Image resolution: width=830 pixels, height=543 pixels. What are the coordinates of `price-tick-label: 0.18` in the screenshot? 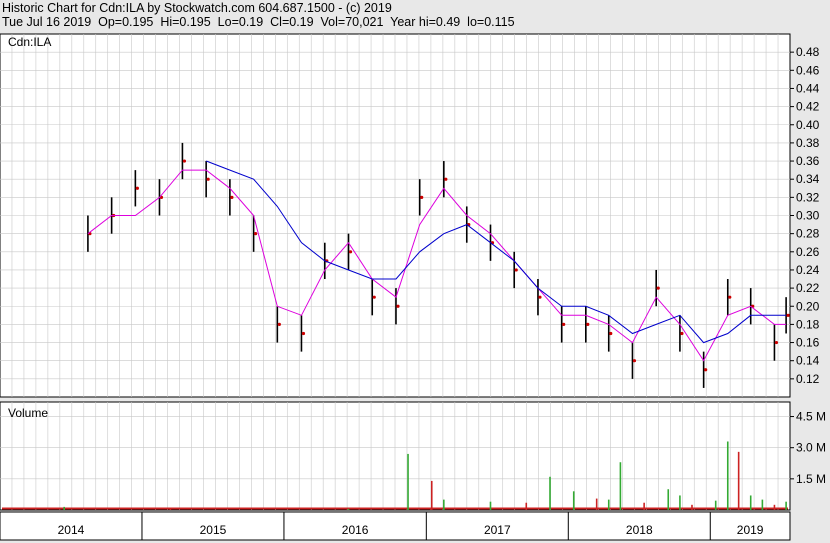 It's located at (808, 324).